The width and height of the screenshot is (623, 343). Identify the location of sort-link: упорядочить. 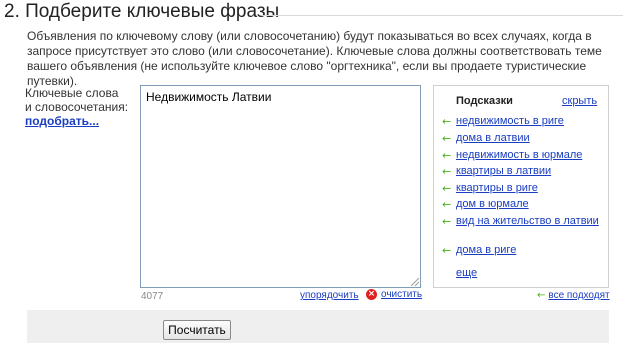
(329, 295).